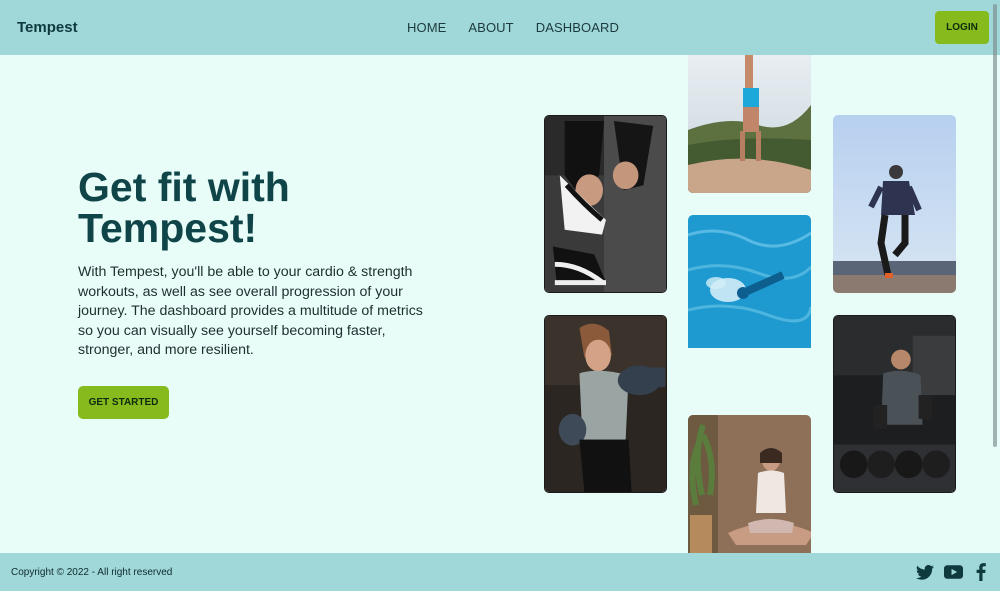 This screenshot has width=1000, height=591. Describe the element at coordinates (47, 27) in the screenshot. I see `brand-logo: Tempest` at that location.